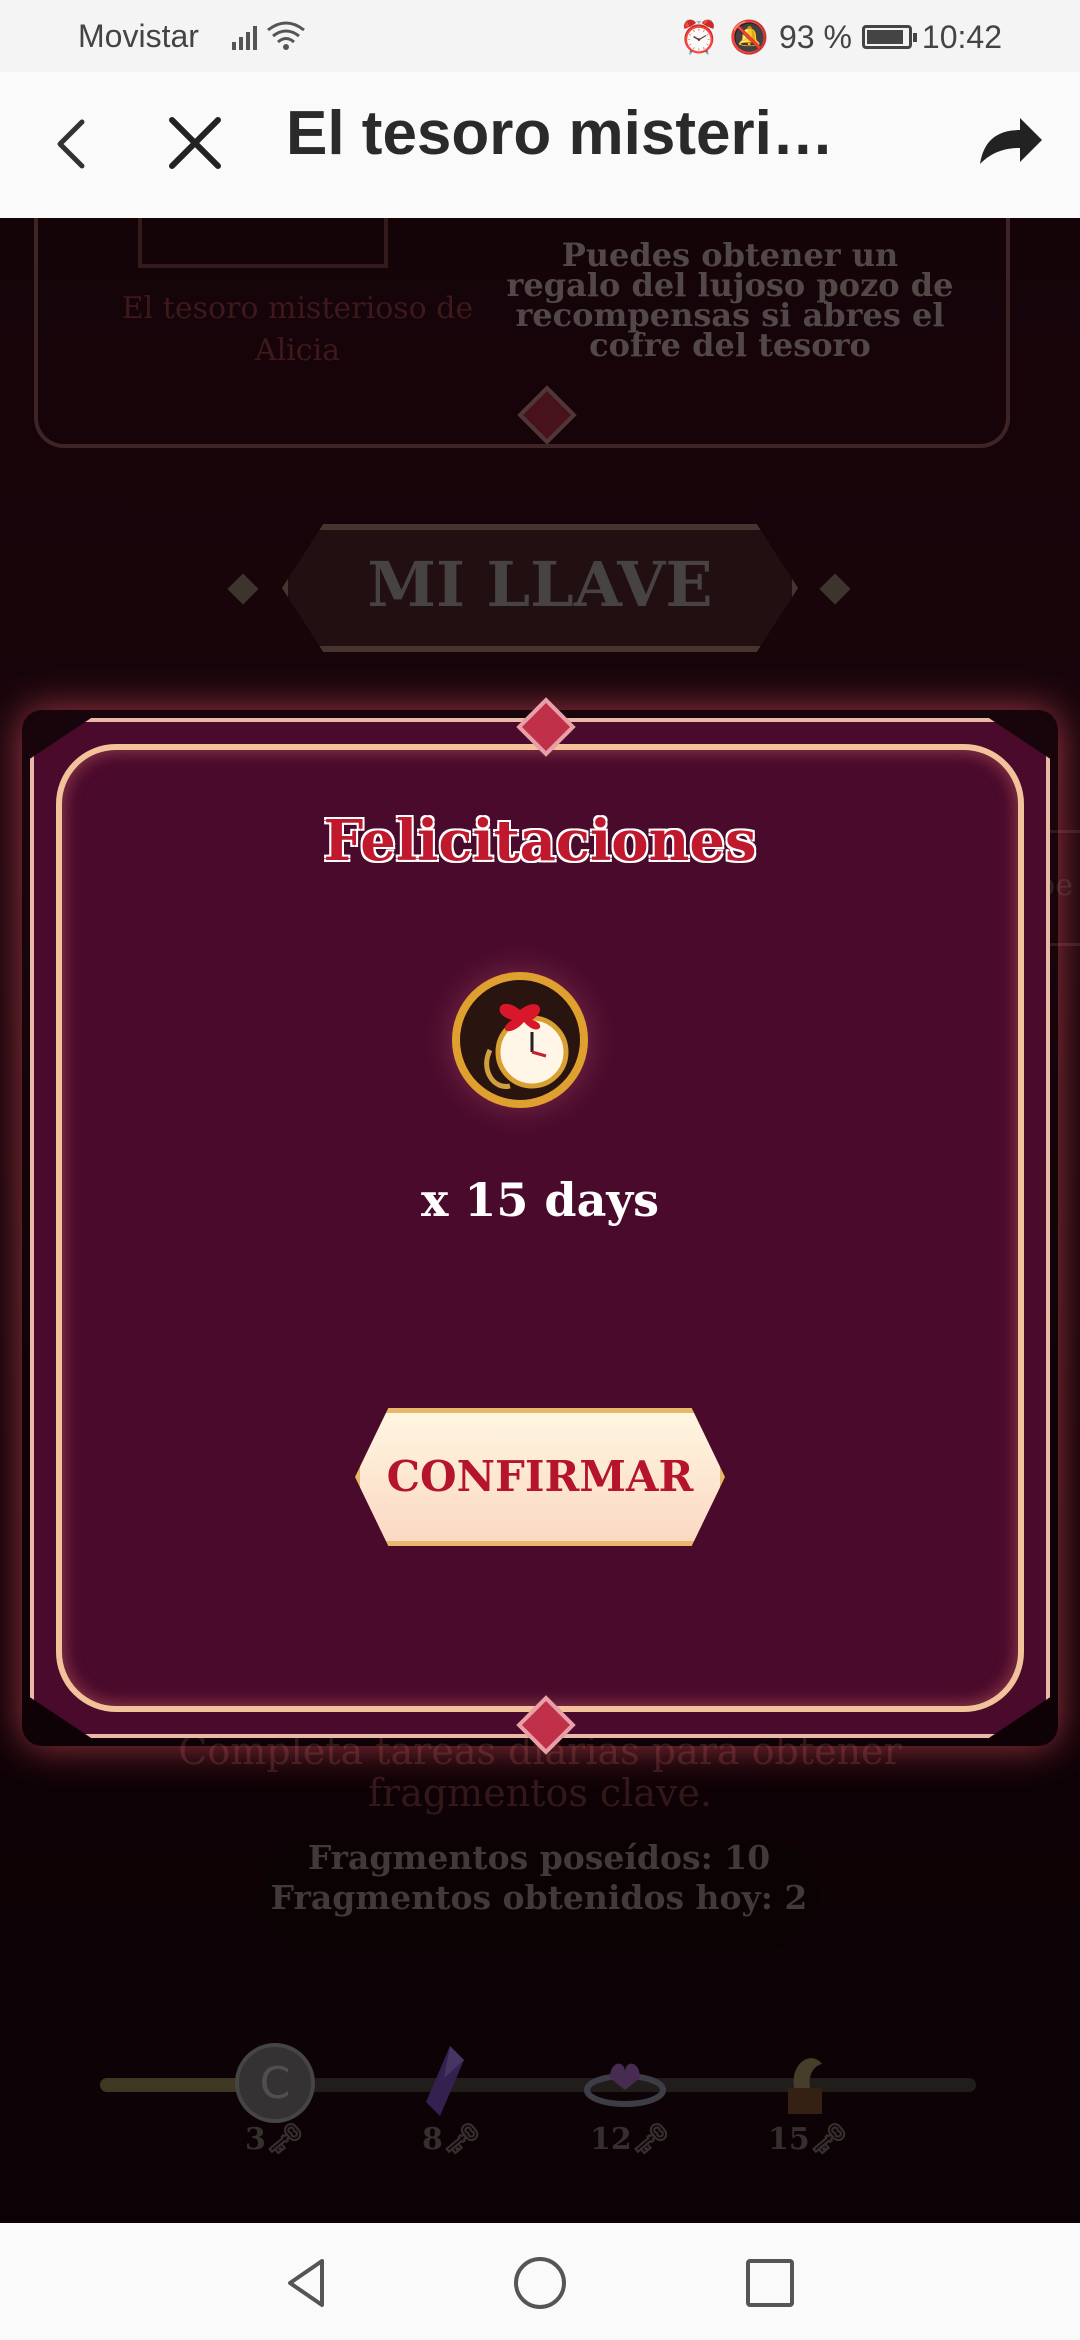 The height and width of the screenshot is (2340, 1080). I want to click on nav-back-button, so click(308, 2283).